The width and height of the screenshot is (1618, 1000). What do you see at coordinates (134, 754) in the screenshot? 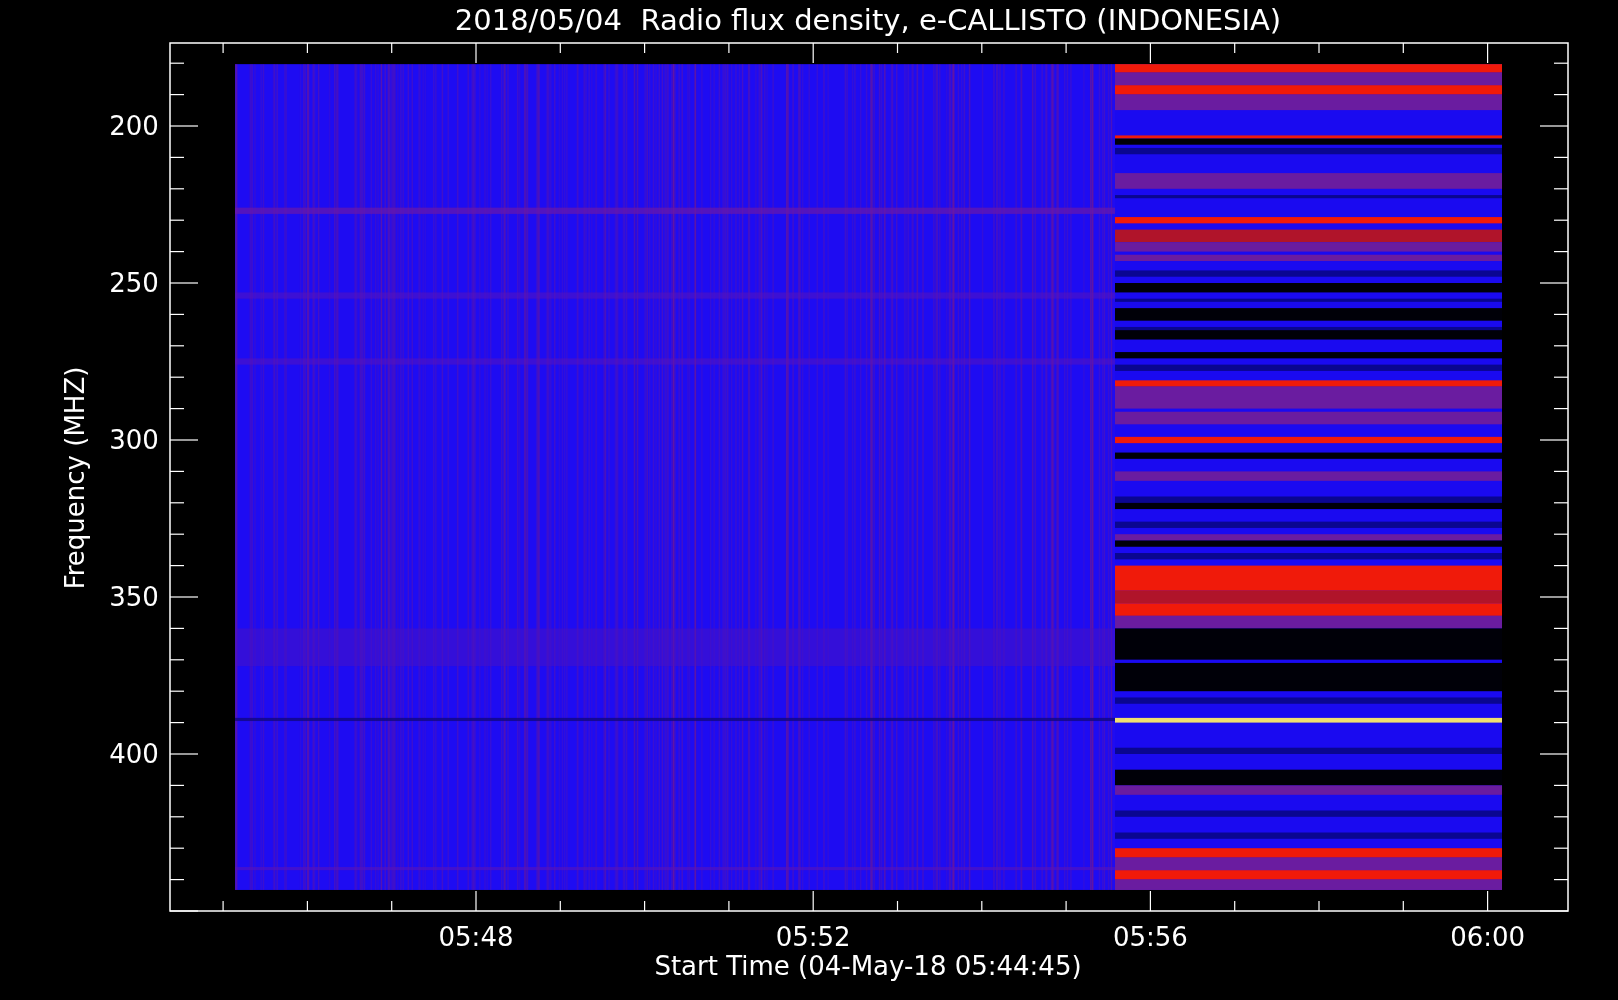
I see `y-tick-label: 400` at bounding box center [134, 754].